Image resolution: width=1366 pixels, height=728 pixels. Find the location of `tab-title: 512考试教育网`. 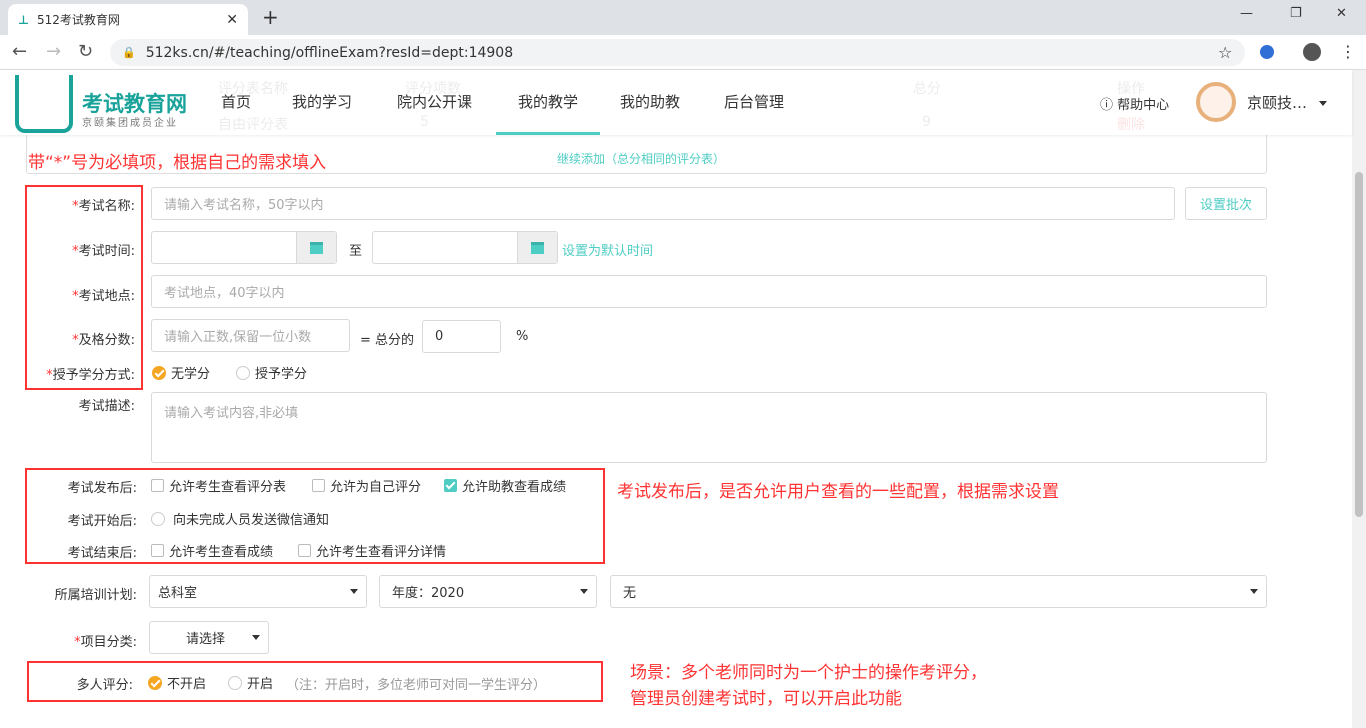

tab-title: 512考试教育网 is located at coordinates (78, 20).